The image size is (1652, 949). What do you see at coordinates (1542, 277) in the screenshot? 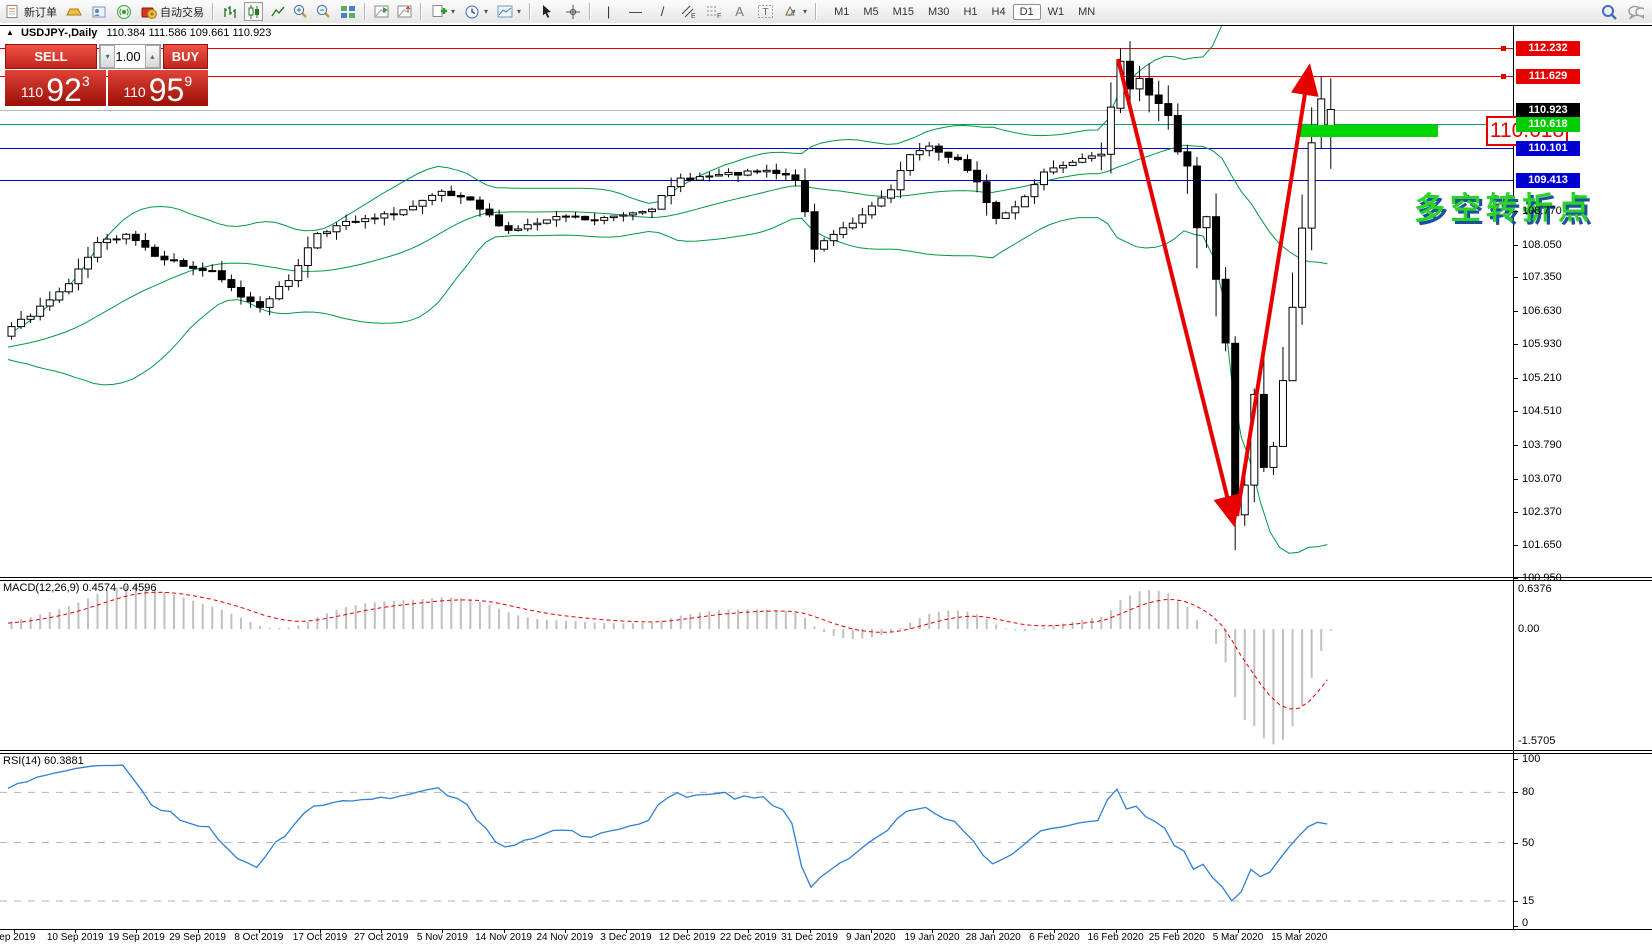
I see `price-tick-107.350: 107.350` at bounding box center [1542, 277].